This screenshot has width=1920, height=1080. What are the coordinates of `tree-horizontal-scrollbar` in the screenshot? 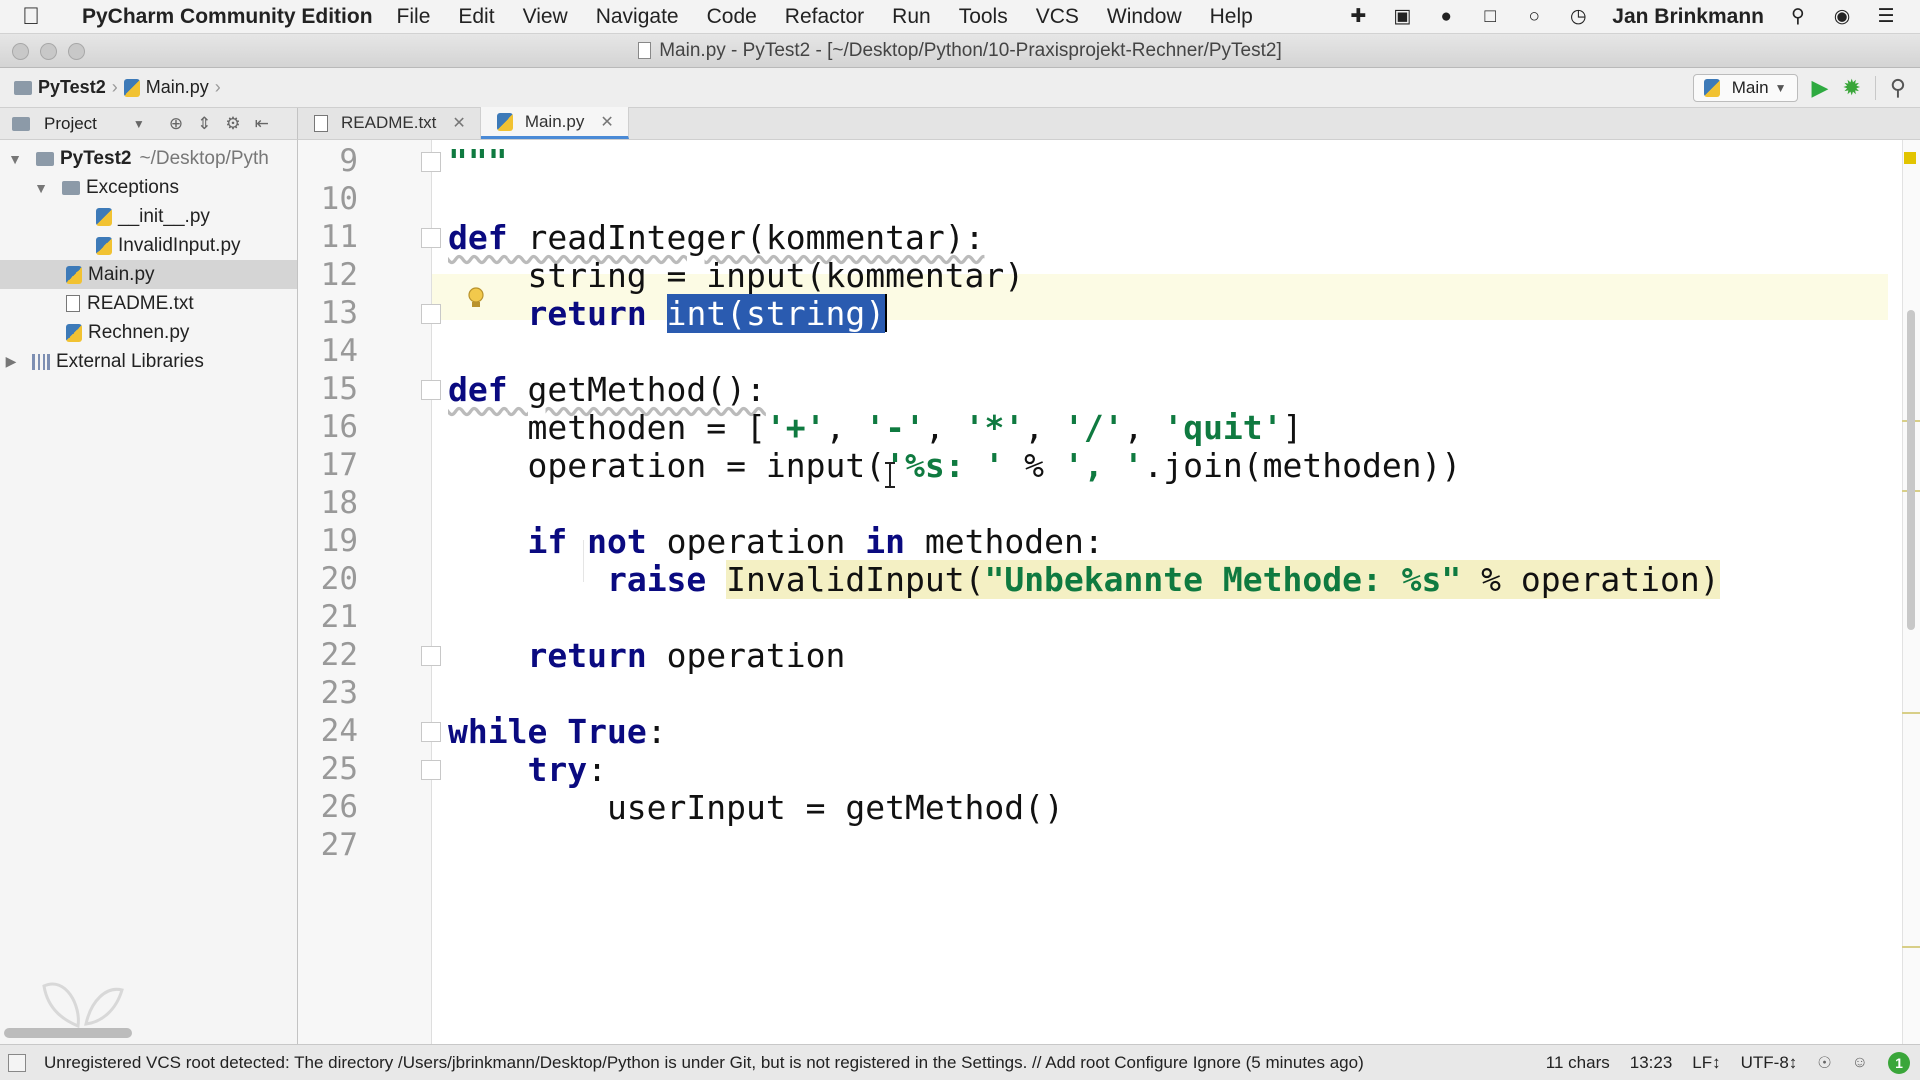 It's located at (68, 1033).